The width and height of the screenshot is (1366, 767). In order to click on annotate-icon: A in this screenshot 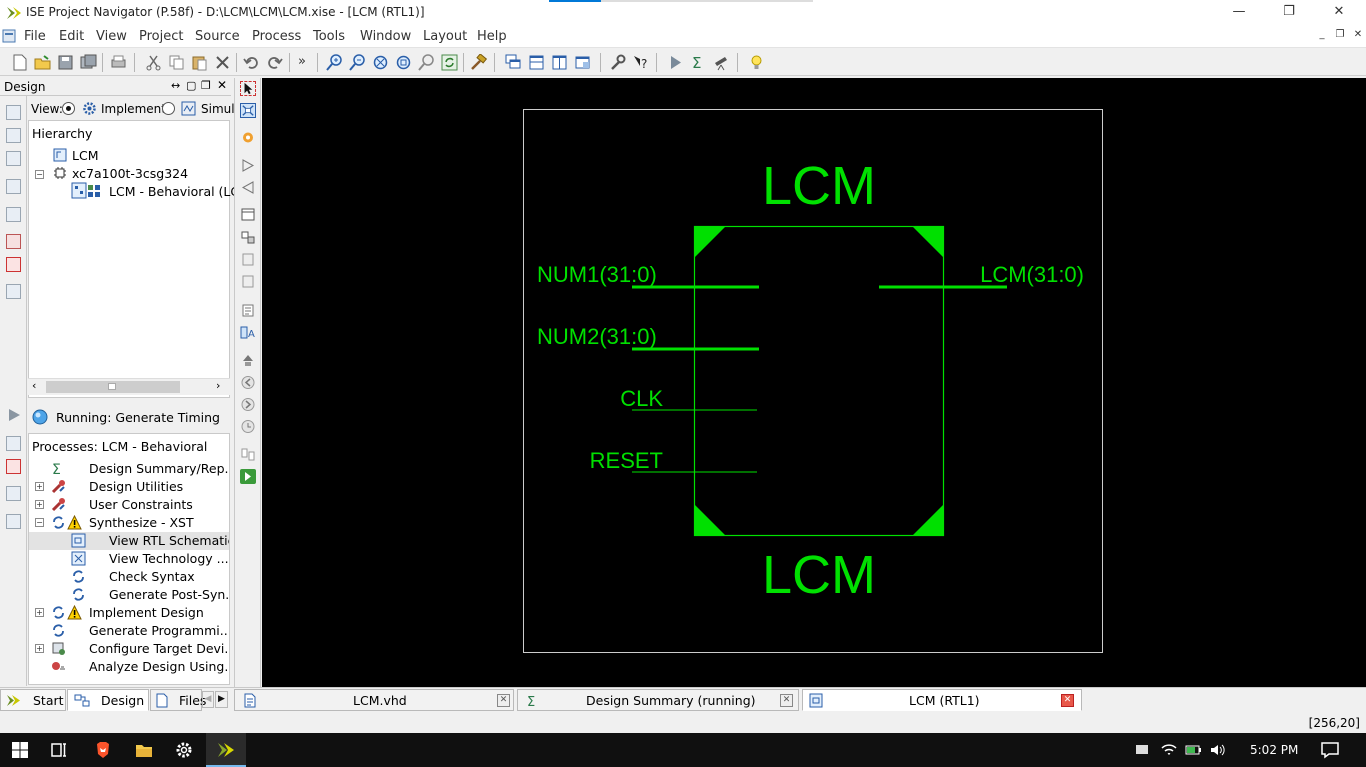, I will do `click(248, 332)`.